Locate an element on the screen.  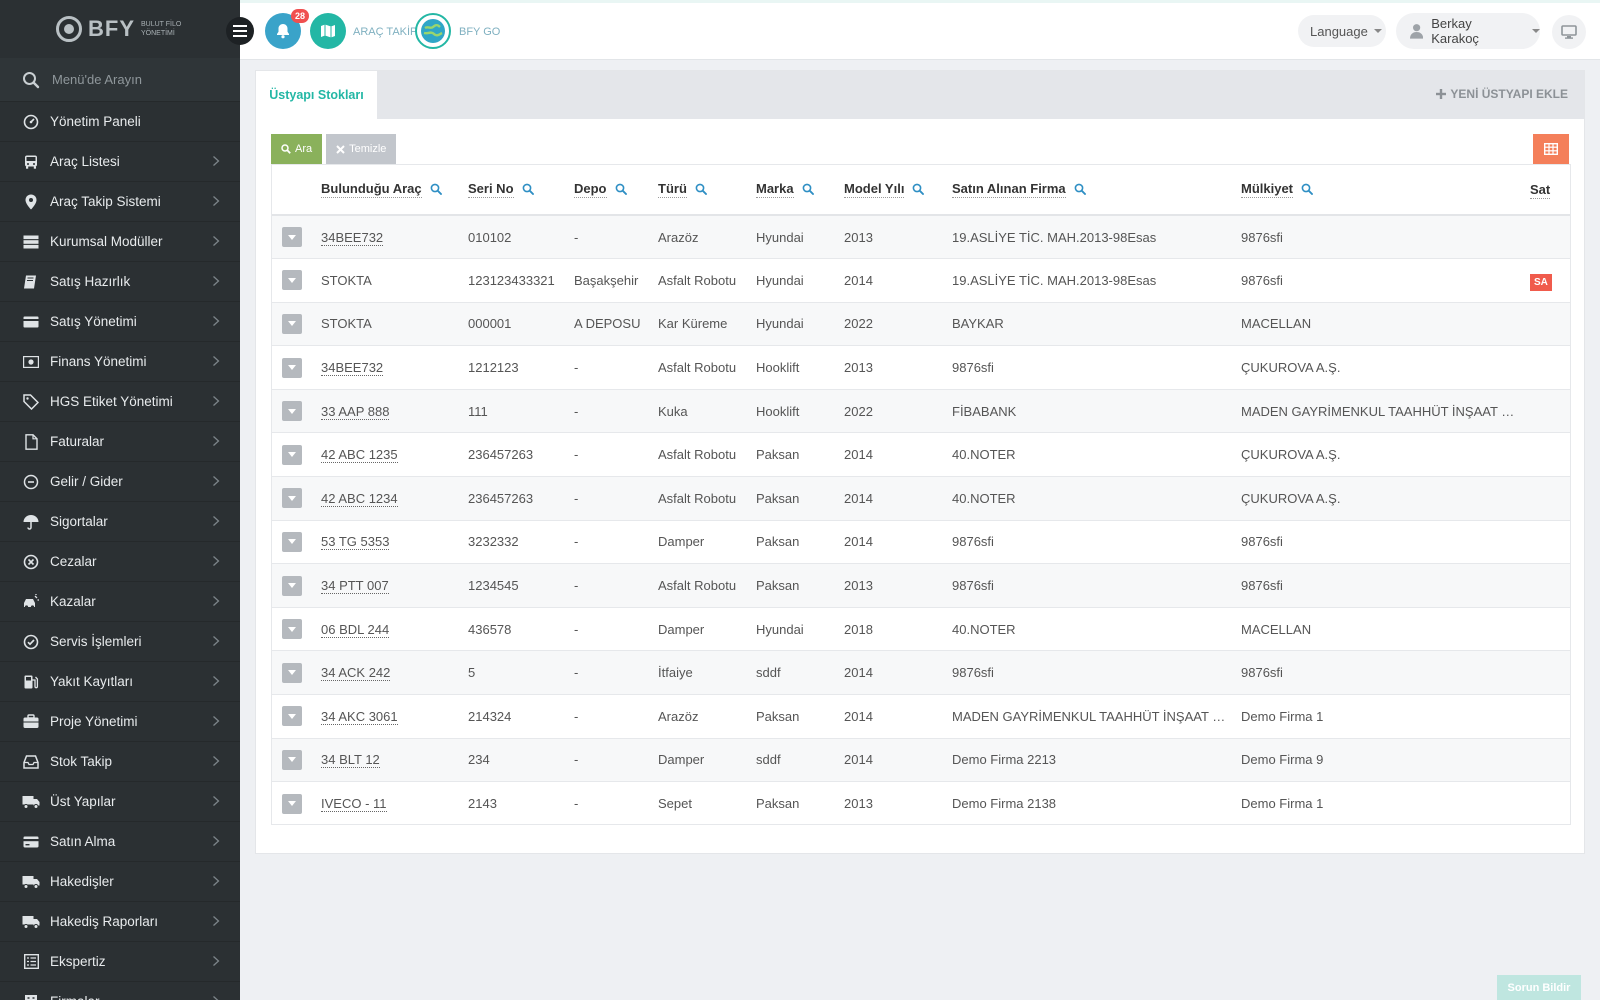
sidebar-item-hakediş-raporları: Hakediş Raporları is located at coordinates (120, 922).